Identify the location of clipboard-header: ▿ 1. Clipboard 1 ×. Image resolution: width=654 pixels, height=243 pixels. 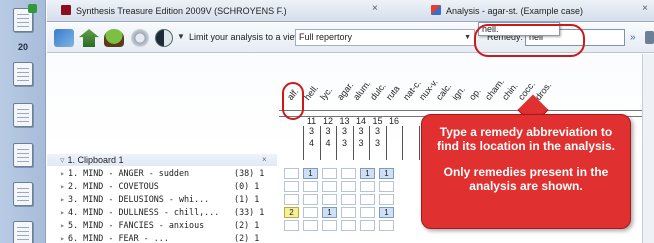
(162, 160).